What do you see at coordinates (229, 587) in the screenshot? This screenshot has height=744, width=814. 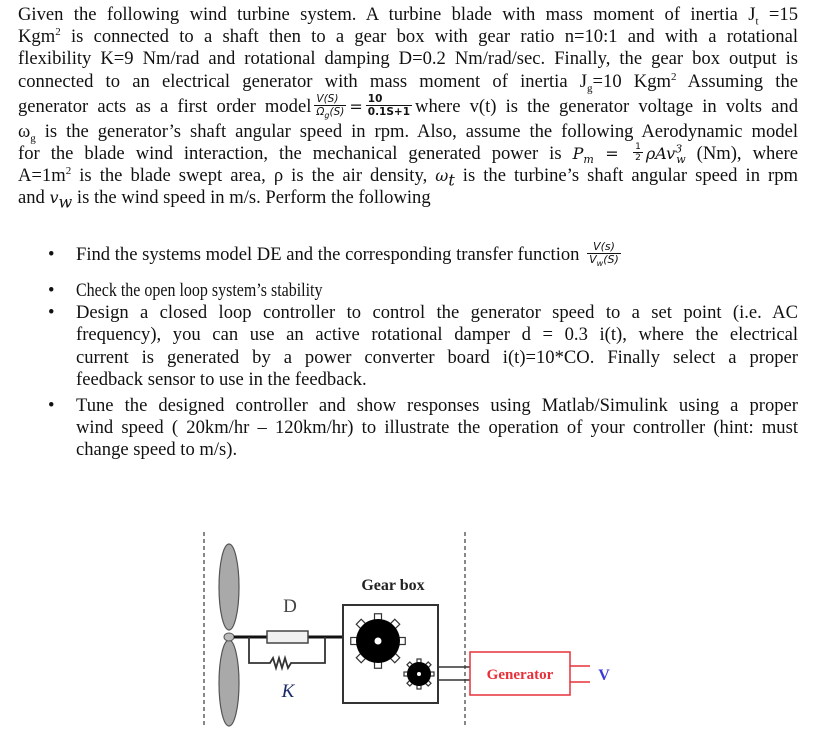 I see `turbine-blade-top` at bounding box center [229, 587].